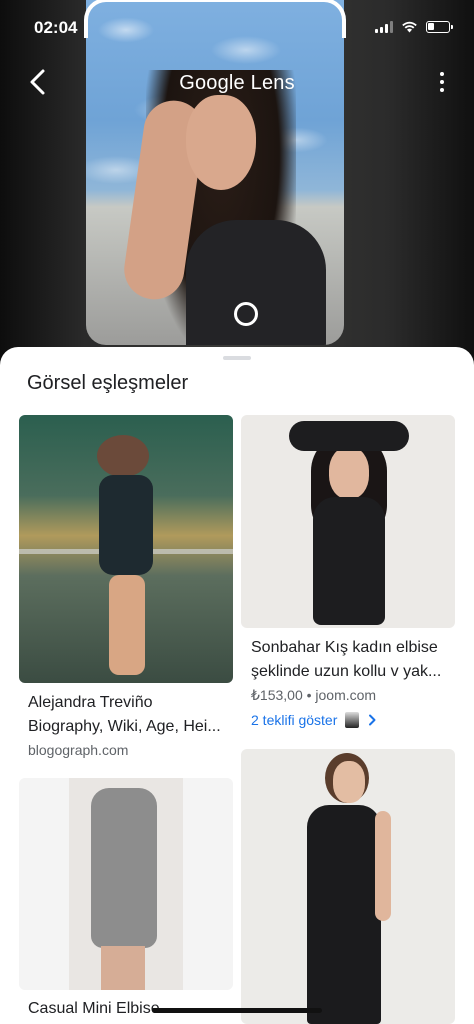 The width and height of the screenshot is (474, 1024). Describe the element at coordinates (442, 83) in the screenshot. I see `more-vert-icon` at that location.